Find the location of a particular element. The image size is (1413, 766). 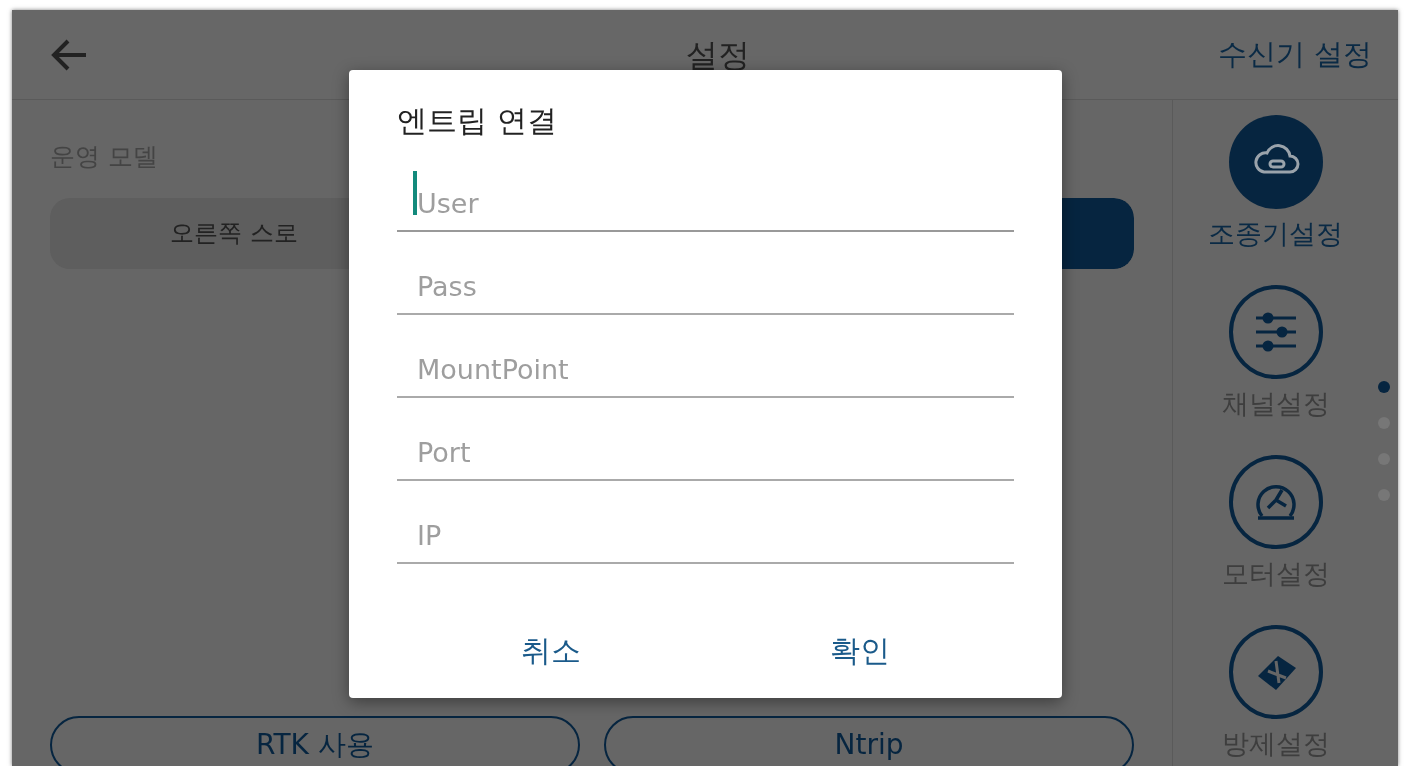

input-field: IP is located at coordinates (705, 522).